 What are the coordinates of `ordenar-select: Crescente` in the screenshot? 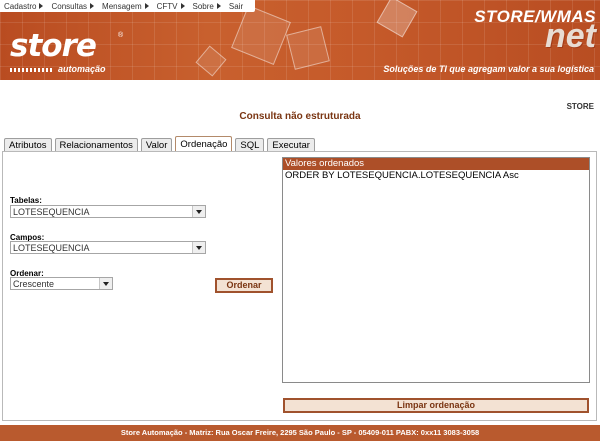 It's located at (61, 283).